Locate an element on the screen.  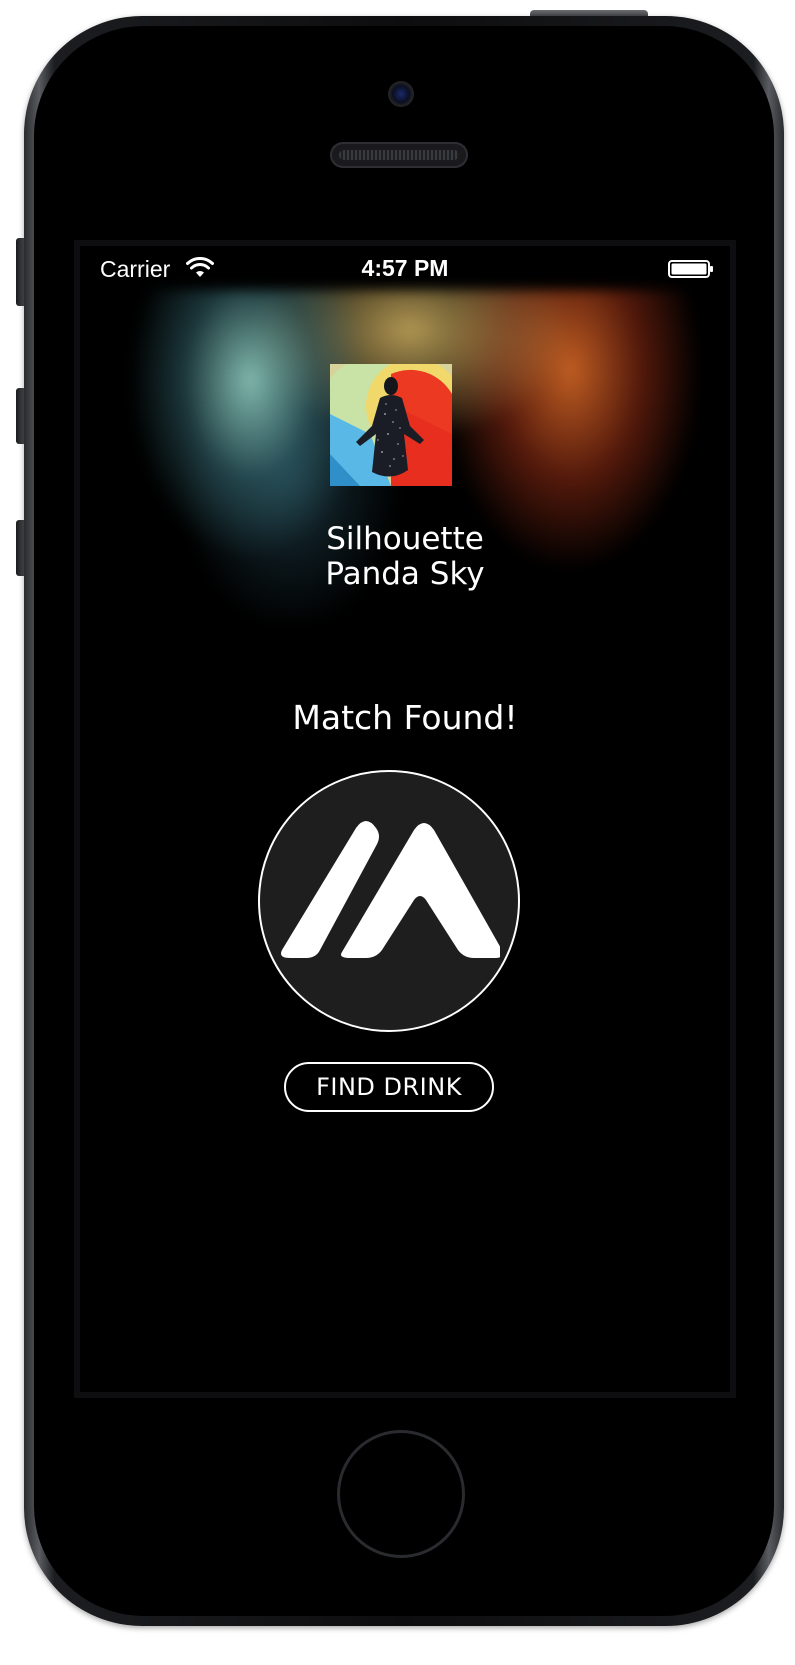
front-camera is located at coordinates (401, 94).